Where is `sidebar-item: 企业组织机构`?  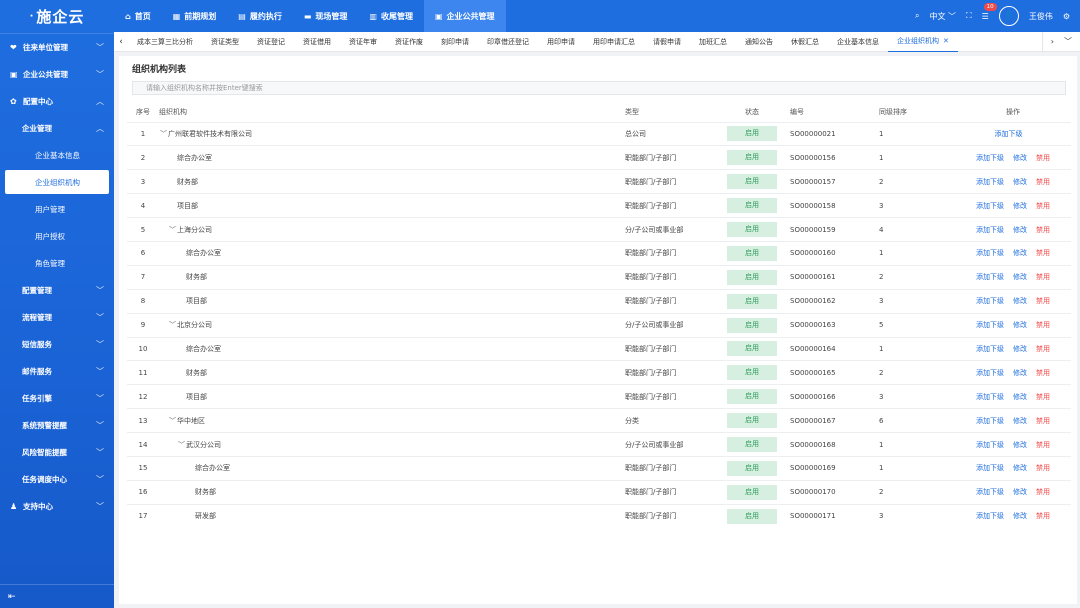 sidebar-item: 企业组织机构 is located at coordinates (57, 182).